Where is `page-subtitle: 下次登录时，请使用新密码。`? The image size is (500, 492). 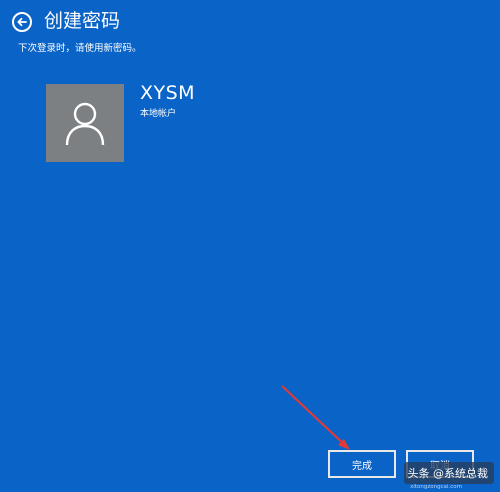
page-subtitle: 下次登录时，请使用新密码。 is located at coordinates (80, 48).